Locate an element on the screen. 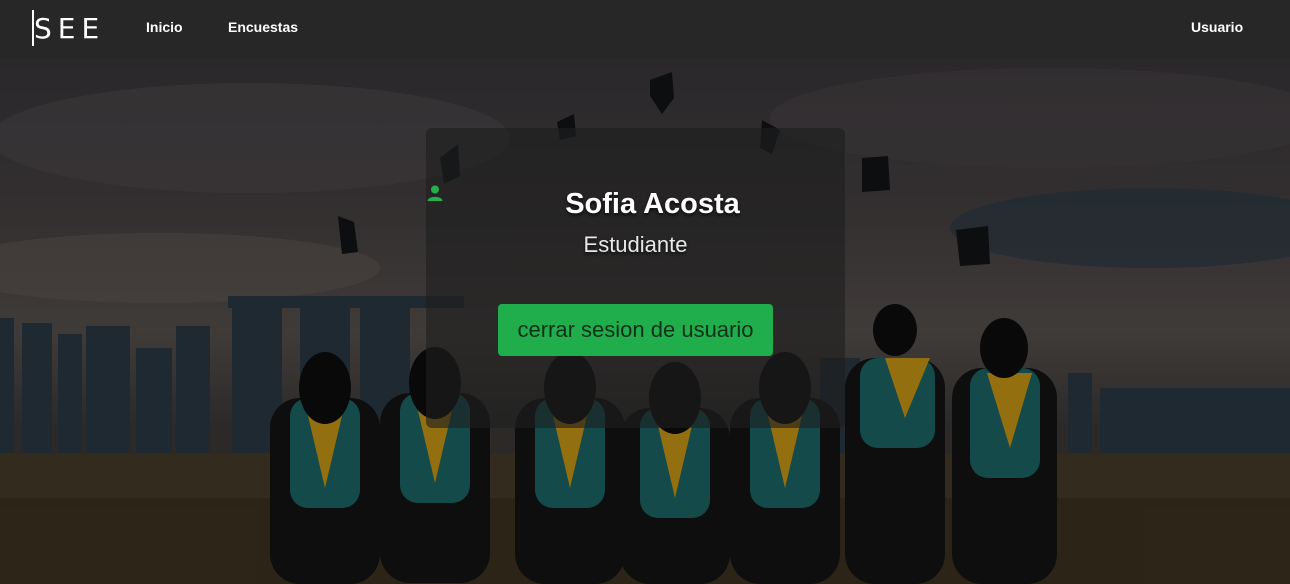 This screenshot has width=1290, height=584. top-navbar: SEE Inicio Encuestas Usuario is located at coordinates (645, 29).